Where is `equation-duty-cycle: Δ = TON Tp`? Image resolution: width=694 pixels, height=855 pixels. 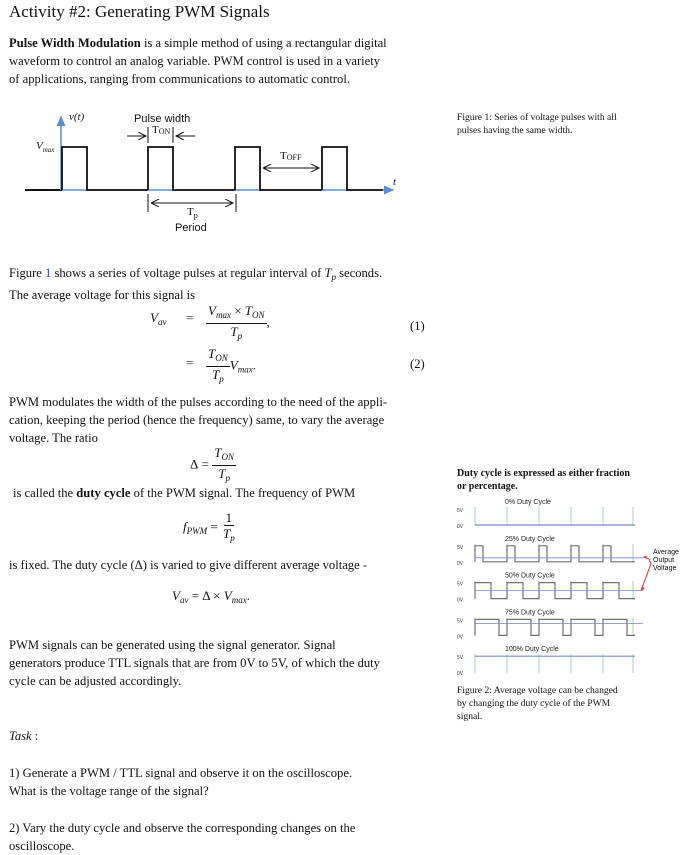
equation-duty-cycle: Δ = TON Tp is located at coordinates (213, 464).